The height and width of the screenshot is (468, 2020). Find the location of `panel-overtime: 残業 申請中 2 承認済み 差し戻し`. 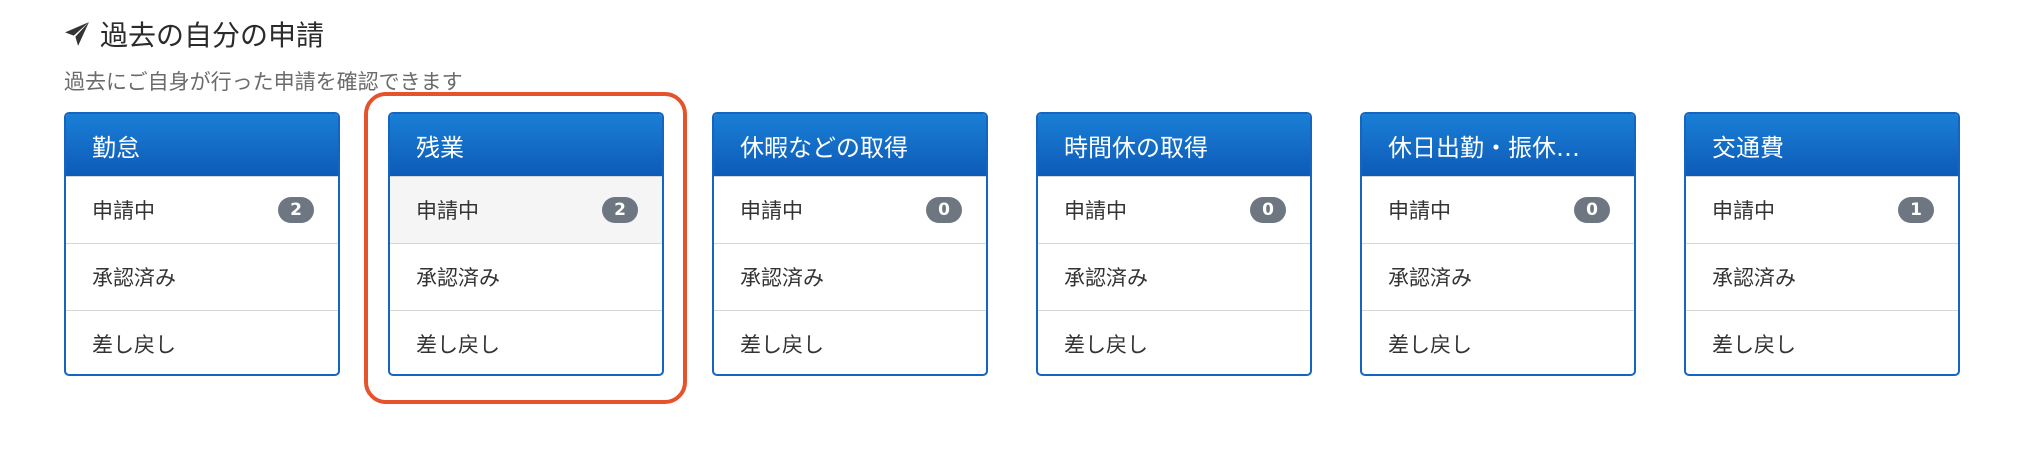

panel-overtime: 残業 申請中 2 承認済み 差し戻し is located at coordinates (526, 244).